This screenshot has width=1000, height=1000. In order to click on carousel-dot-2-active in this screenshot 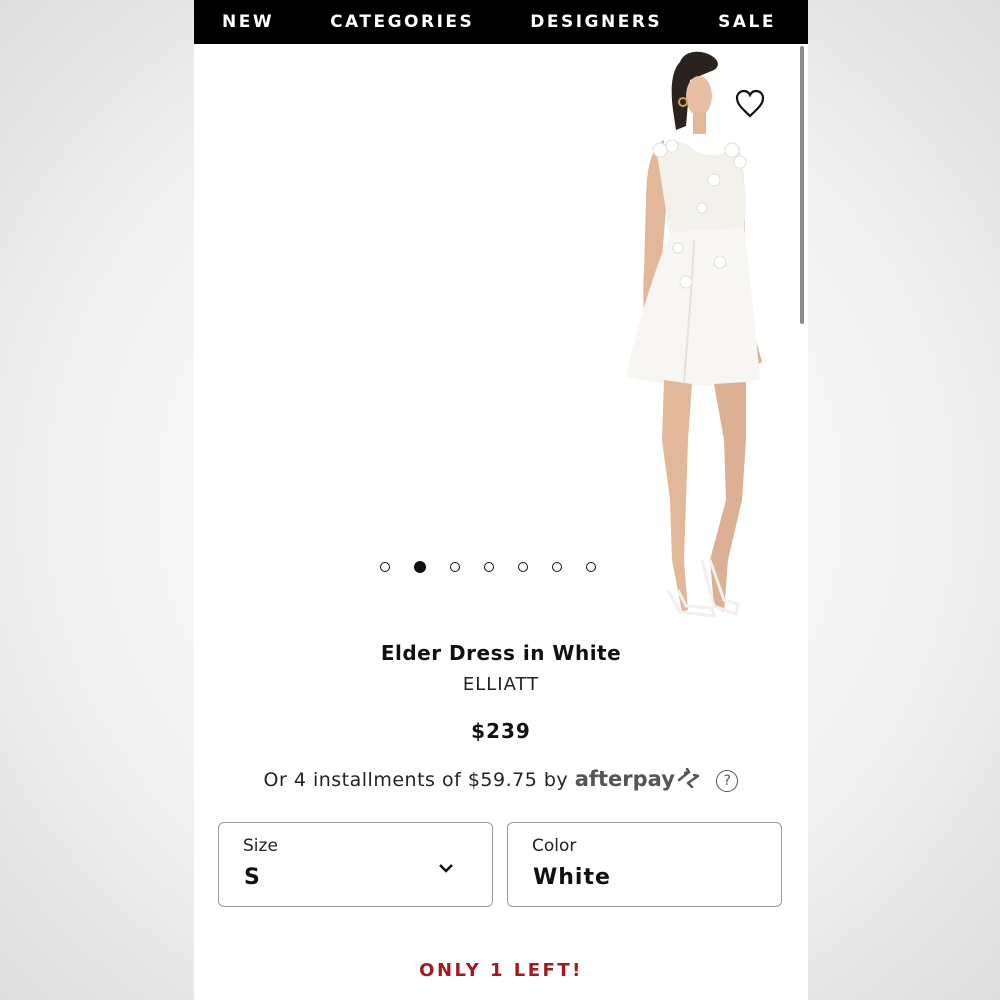, I will do `click(420, 567)`.